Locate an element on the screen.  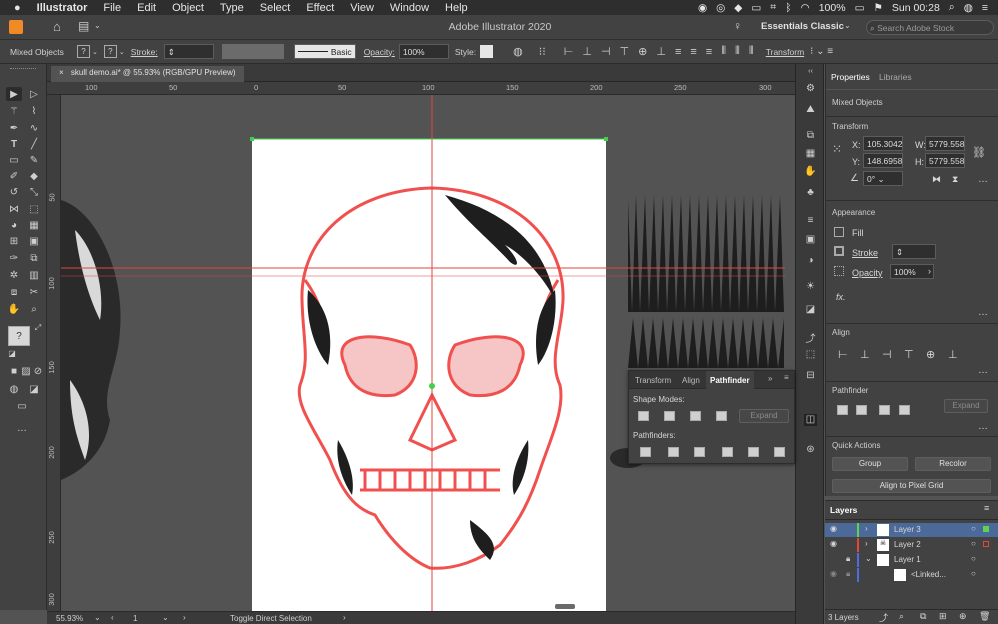
home-icon: ⌂ is located at coordinates (57, 26).